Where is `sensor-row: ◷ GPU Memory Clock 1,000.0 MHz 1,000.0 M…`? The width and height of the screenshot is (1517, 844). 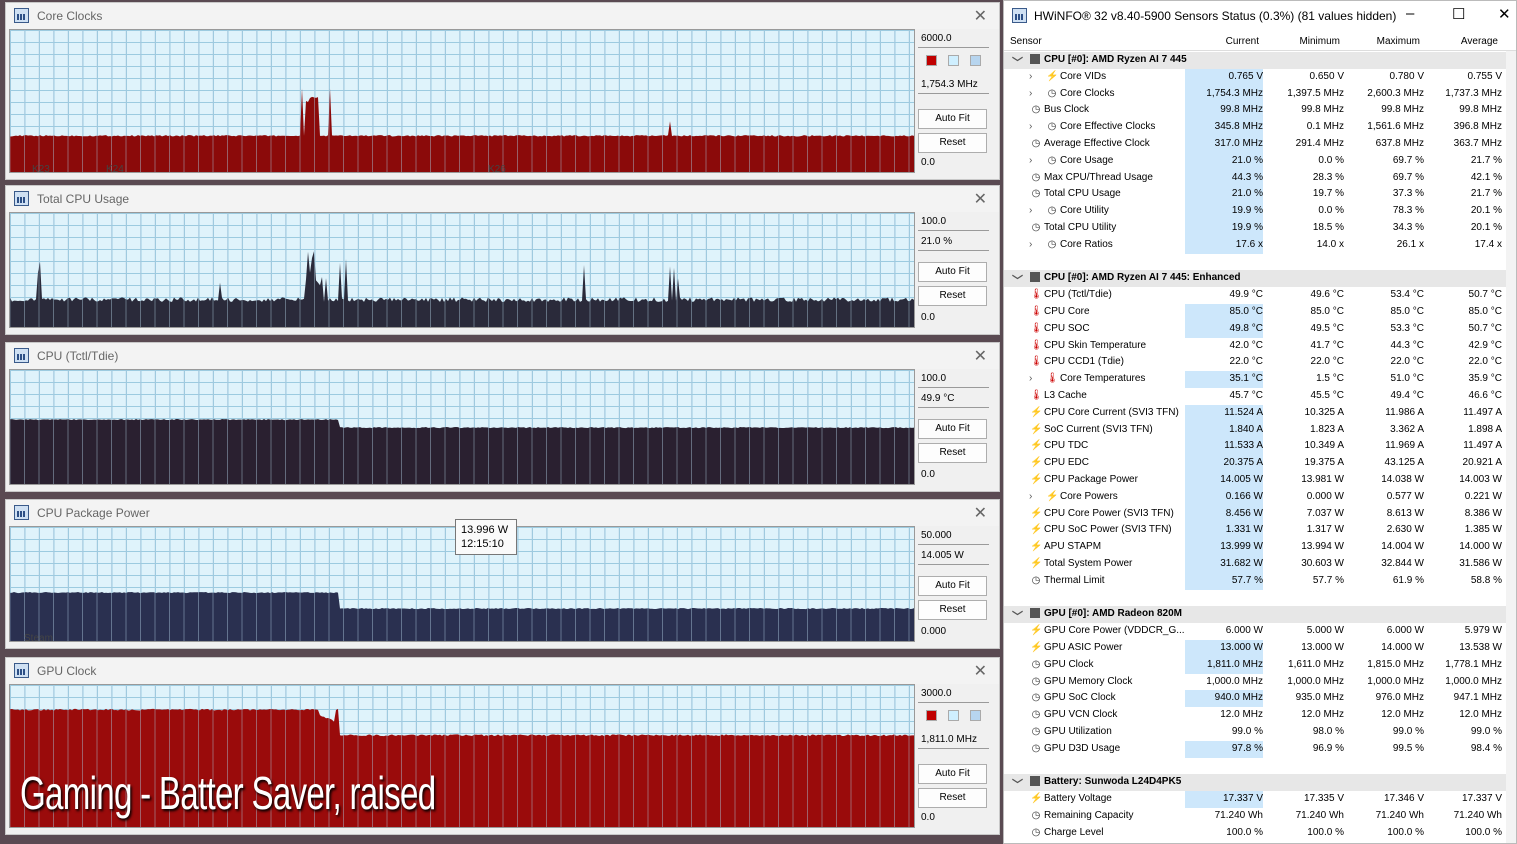
sensor-row: ◷ GPU Memory Clock 1,000.0 MHz 1,000.0 M… is located at coordinates (1255, 682).